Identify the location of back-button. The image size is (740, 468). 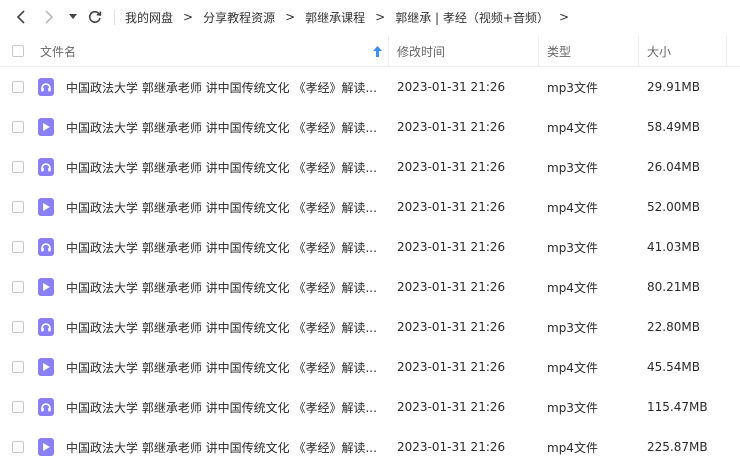
(21, 17).